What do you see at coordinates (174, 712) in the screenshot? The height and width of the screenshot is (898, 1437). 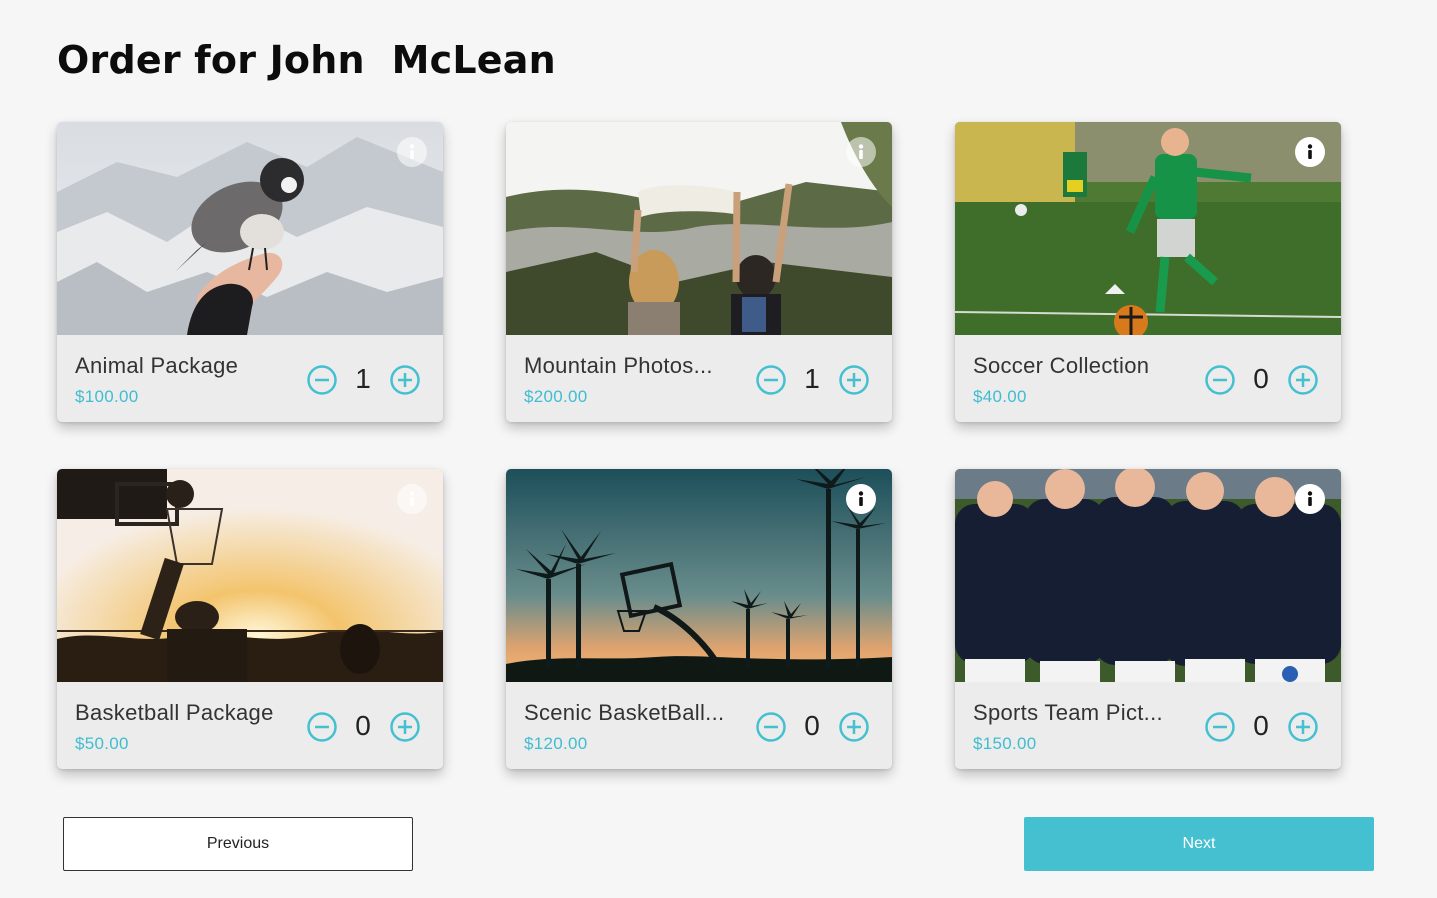 I see `product-name: Basketball Package` at bounding box center [174, 712].